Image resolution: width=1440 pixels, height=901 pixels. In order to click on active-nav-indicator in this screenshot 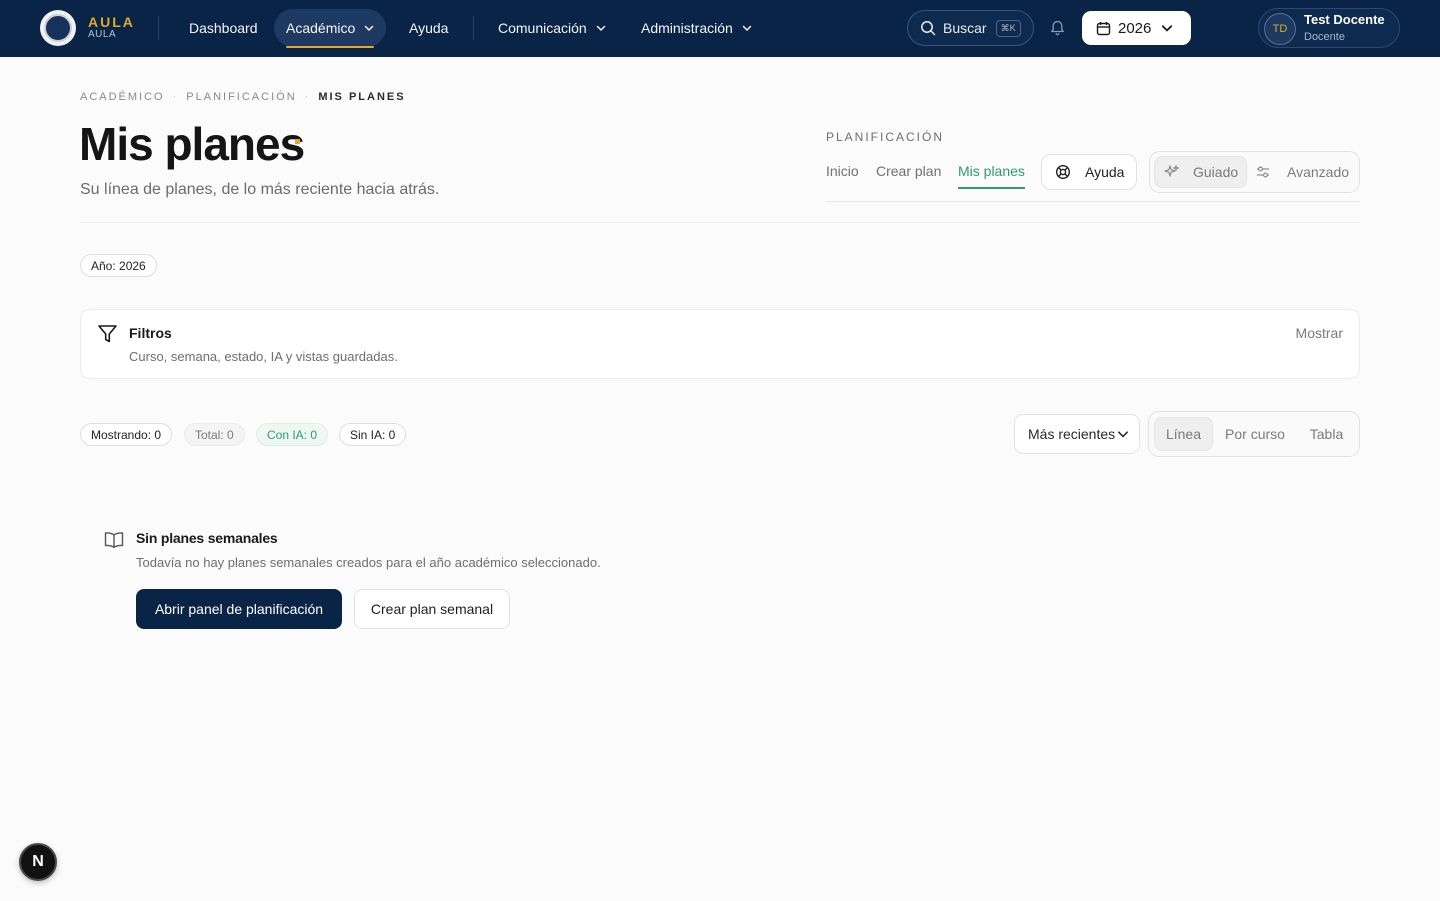, I will do `click(330, 47)`.